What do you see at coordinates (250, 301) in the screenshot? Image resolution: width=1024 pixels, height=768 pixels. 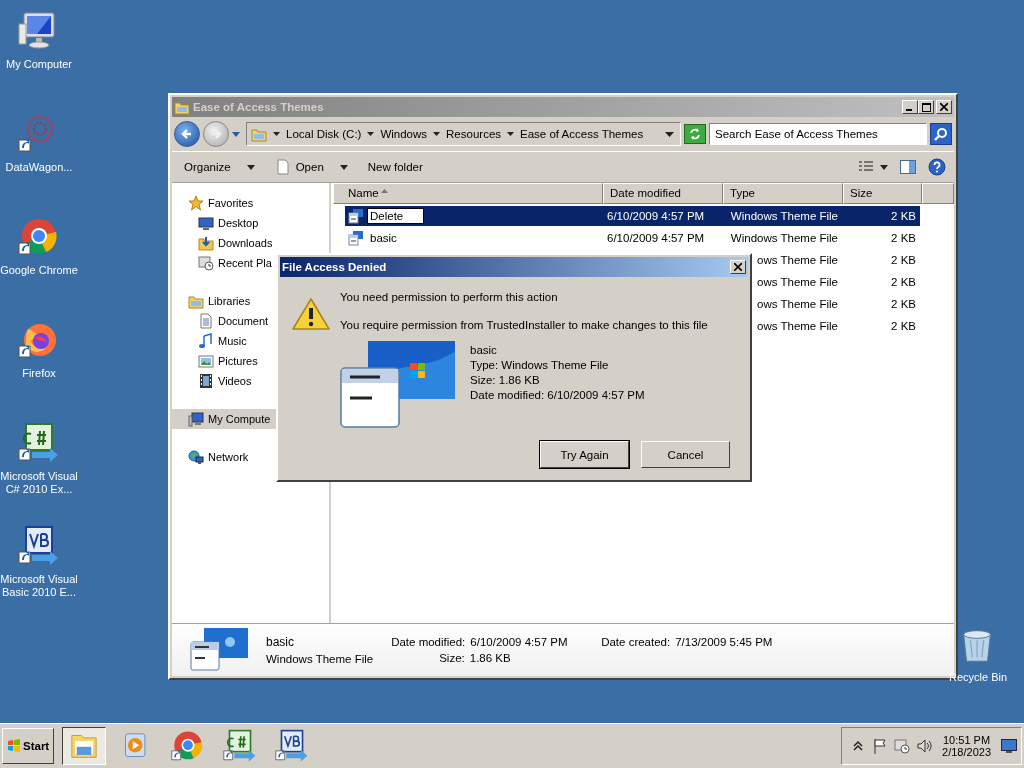 I see `sidebar-item: Libraries` at bounding box center [250, 301].